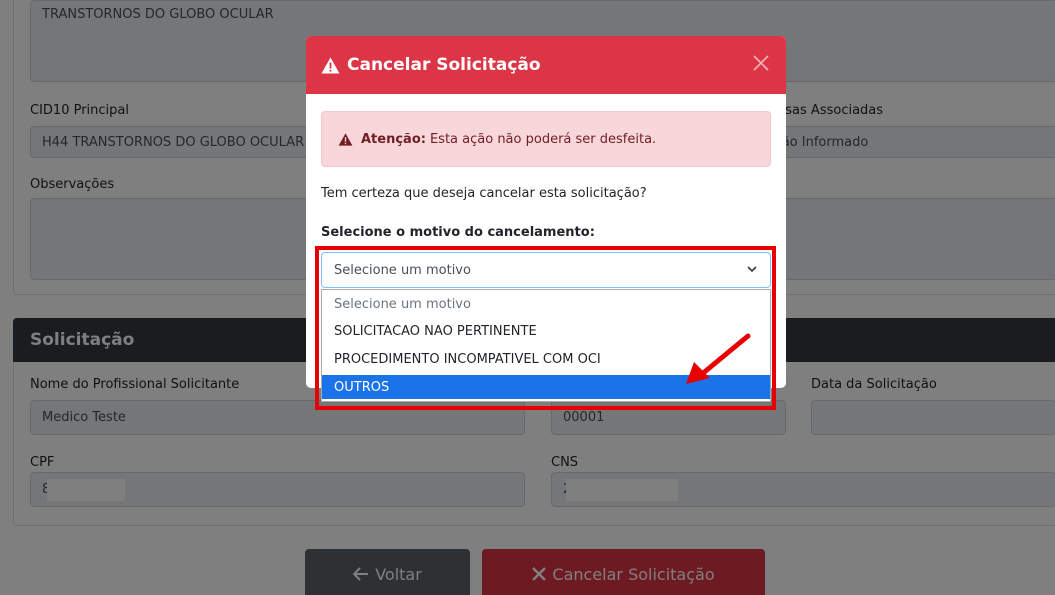  What do you see at coordinates (444, 65) in the screenshot?
I see `modal-title: Cancelar Solicitação` at bounding box center [444, 65].